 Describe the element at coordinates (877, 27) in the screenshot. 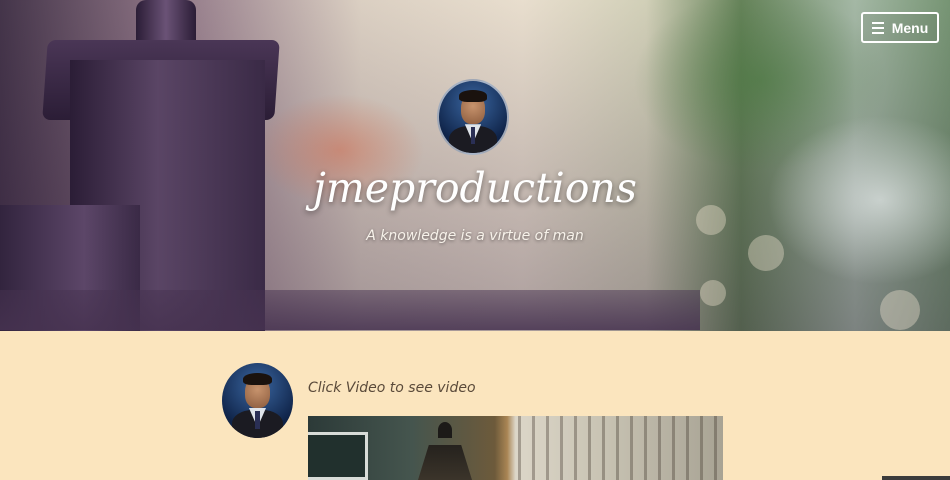

I see `hamburger-icon` at that location.